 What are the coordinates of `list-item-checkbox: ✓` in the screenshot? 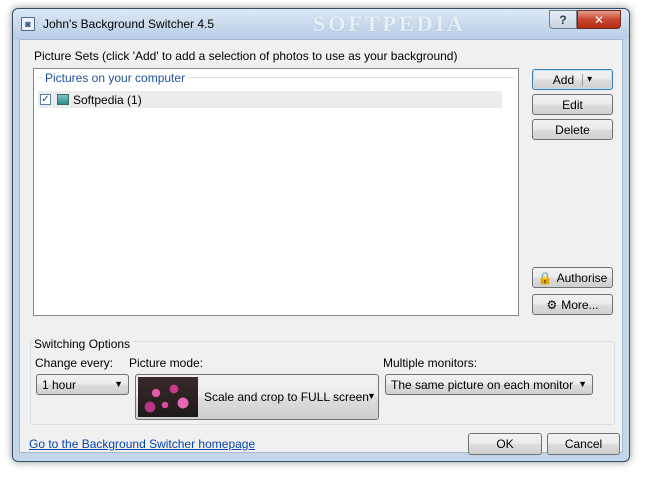 It's located at (45, 99).